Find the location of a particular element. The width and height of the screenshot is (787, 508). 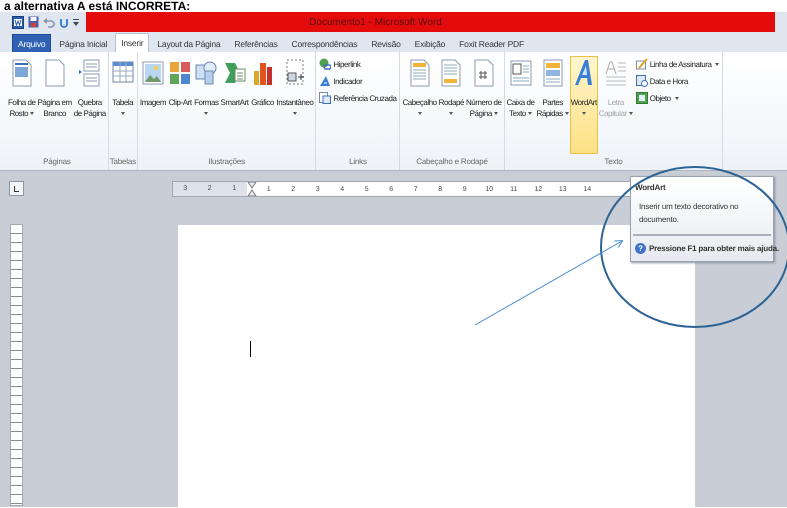

save-icon is located at coordinates (33, 22).